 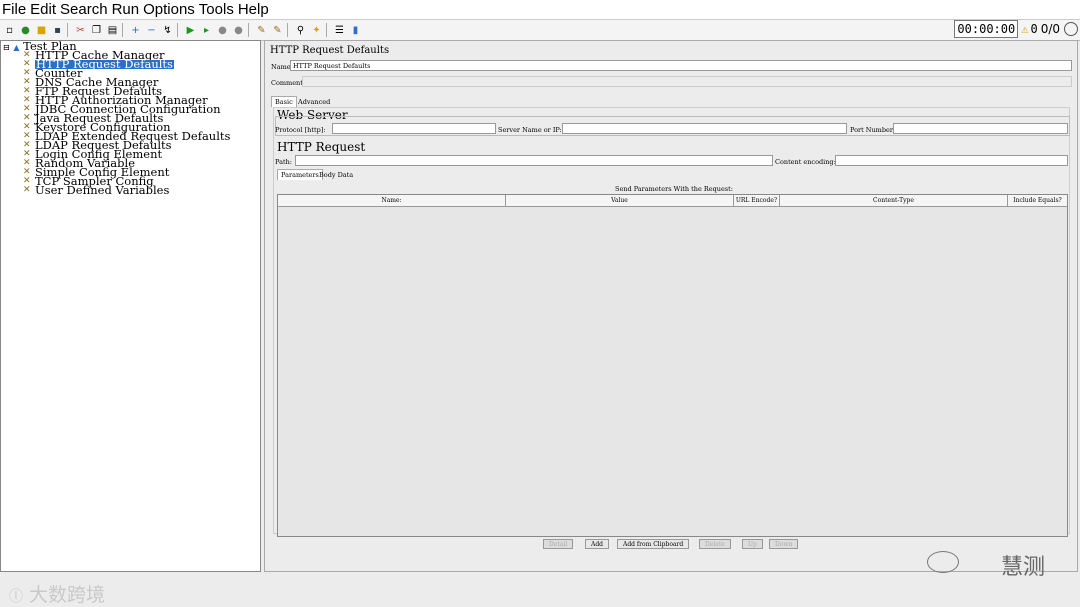 What do you see at coordinates (151, 30) in the screenshot?
I see `collapse-icon: −` at bounding box center [151, 30].